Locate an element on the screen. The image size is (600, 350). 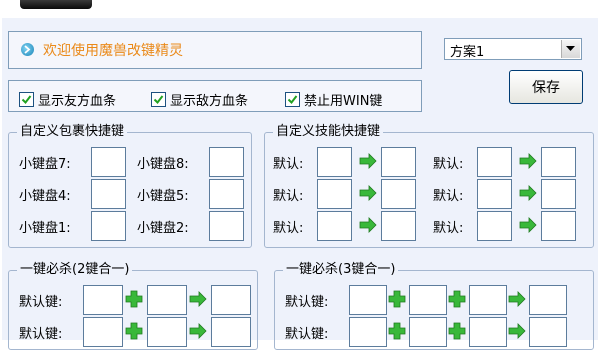
options-bar: 显示友方血条 显示敌方血条 禁止用WIN键 is located at coordinates (215, 96).